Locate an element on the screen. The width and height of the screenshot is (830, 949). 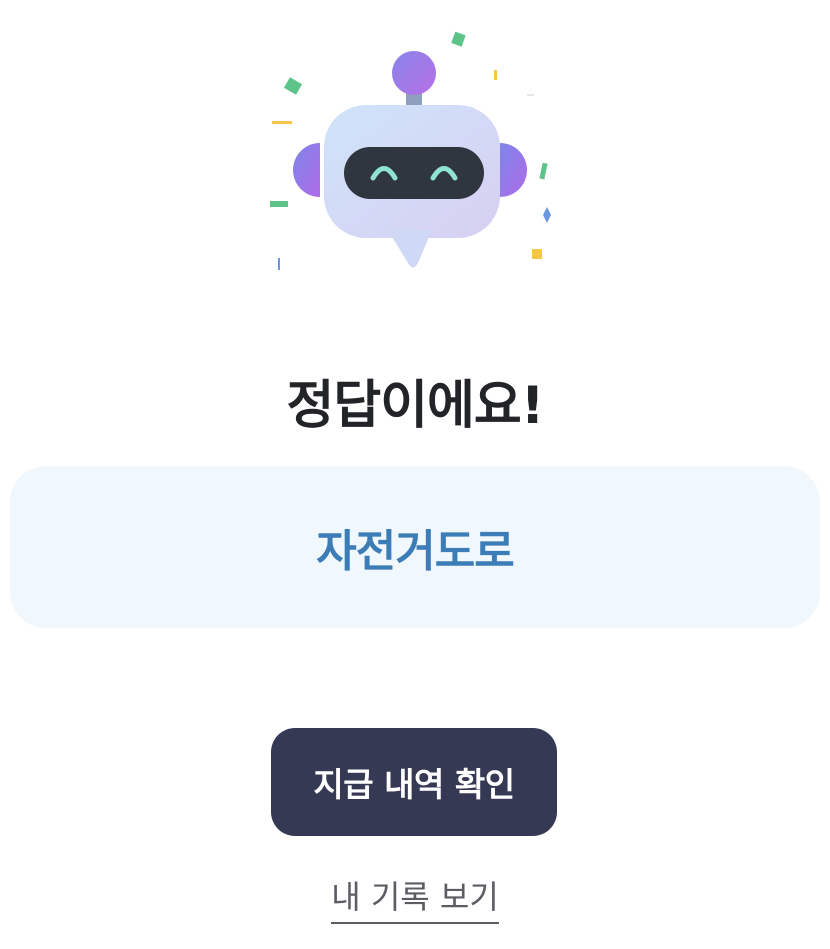
robot-mascot-icon is located at coordinates (410, 150).